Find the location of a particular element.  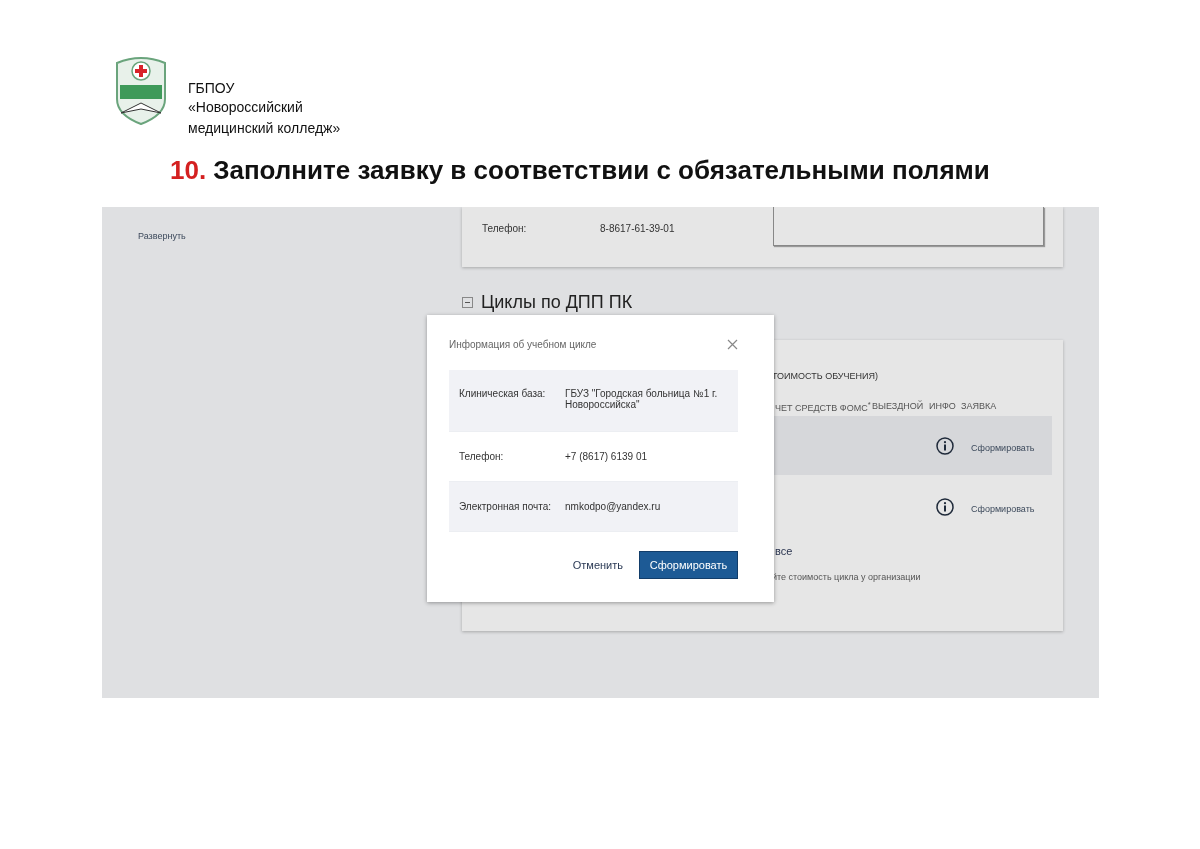

slide-title: Заполните заявку в соответствии с обязательными полями is located at coordinates (601, 170).